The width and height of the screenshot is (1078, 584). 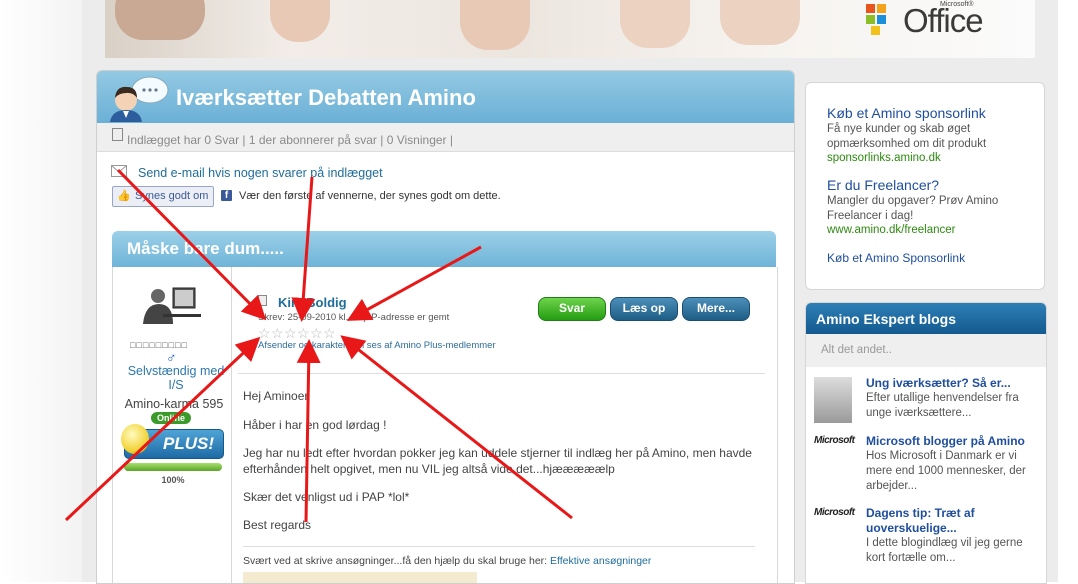 What do you see at coordinates (171, 357) in the screenshot?
I see `male-gender-icon: ♂` at bounding box center [171, 357].